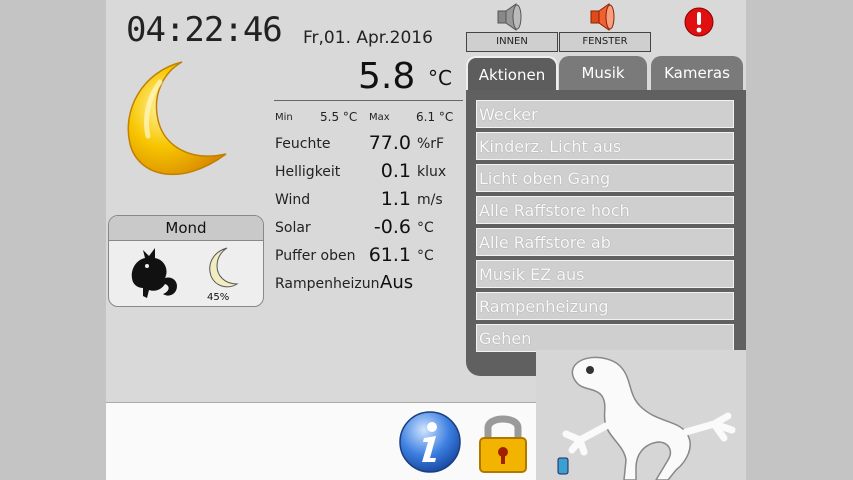  What do you see at coordinates (308, 172) in the screenshot?
I see `row-label: Helligkeit` at bounding box center [308, 172].